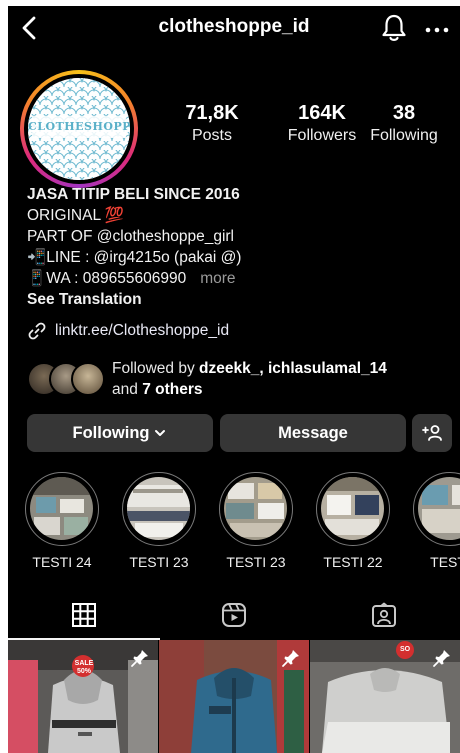 Image resolution: width=460 pixels, height=753 pixels. Describe the element at coordinates (405, 649) in the screenshot. I see `post-sale-badge: SO` at that location.